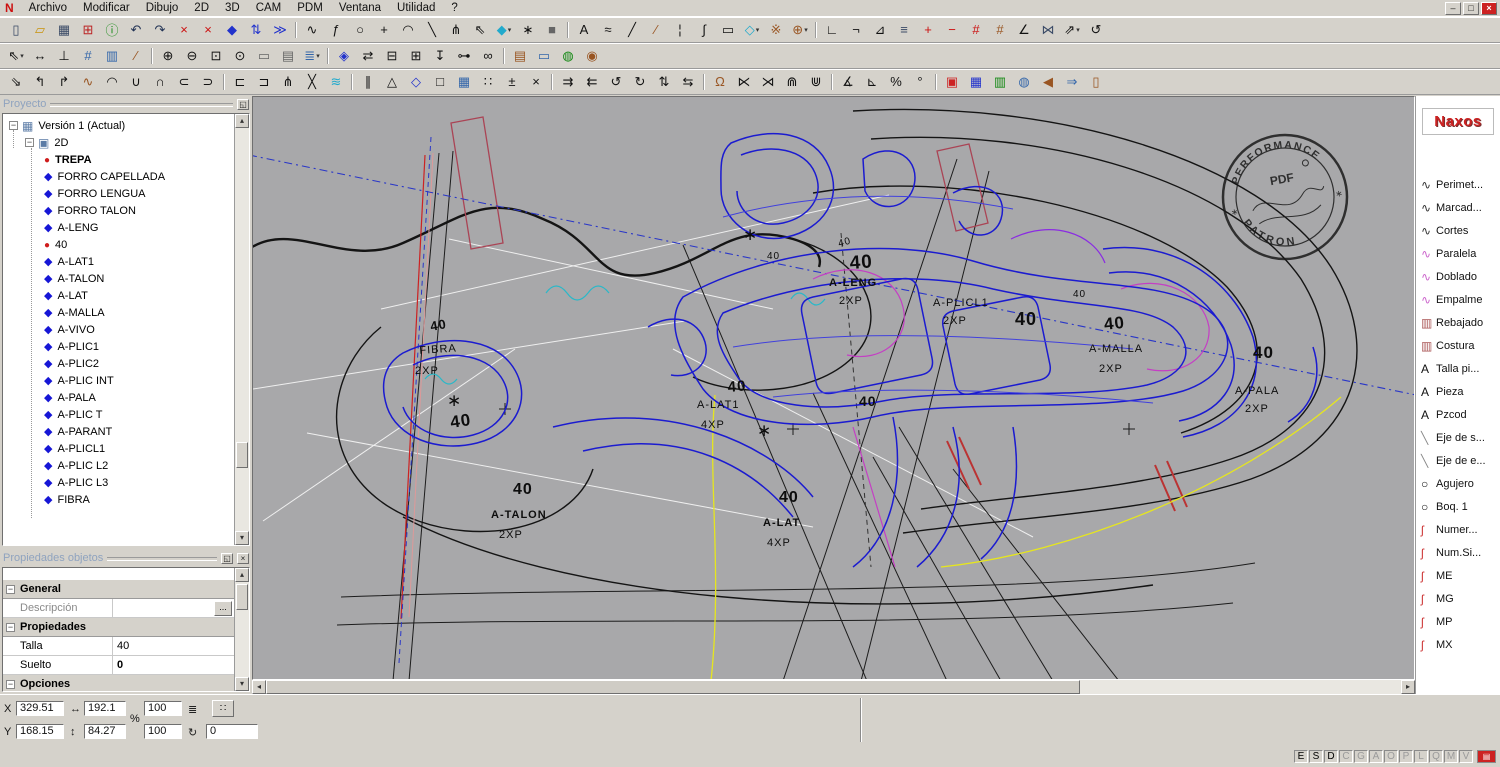 This screenshot has height=767, width=1500. I want to click on mode-toggle: G, so click(1361, 756).